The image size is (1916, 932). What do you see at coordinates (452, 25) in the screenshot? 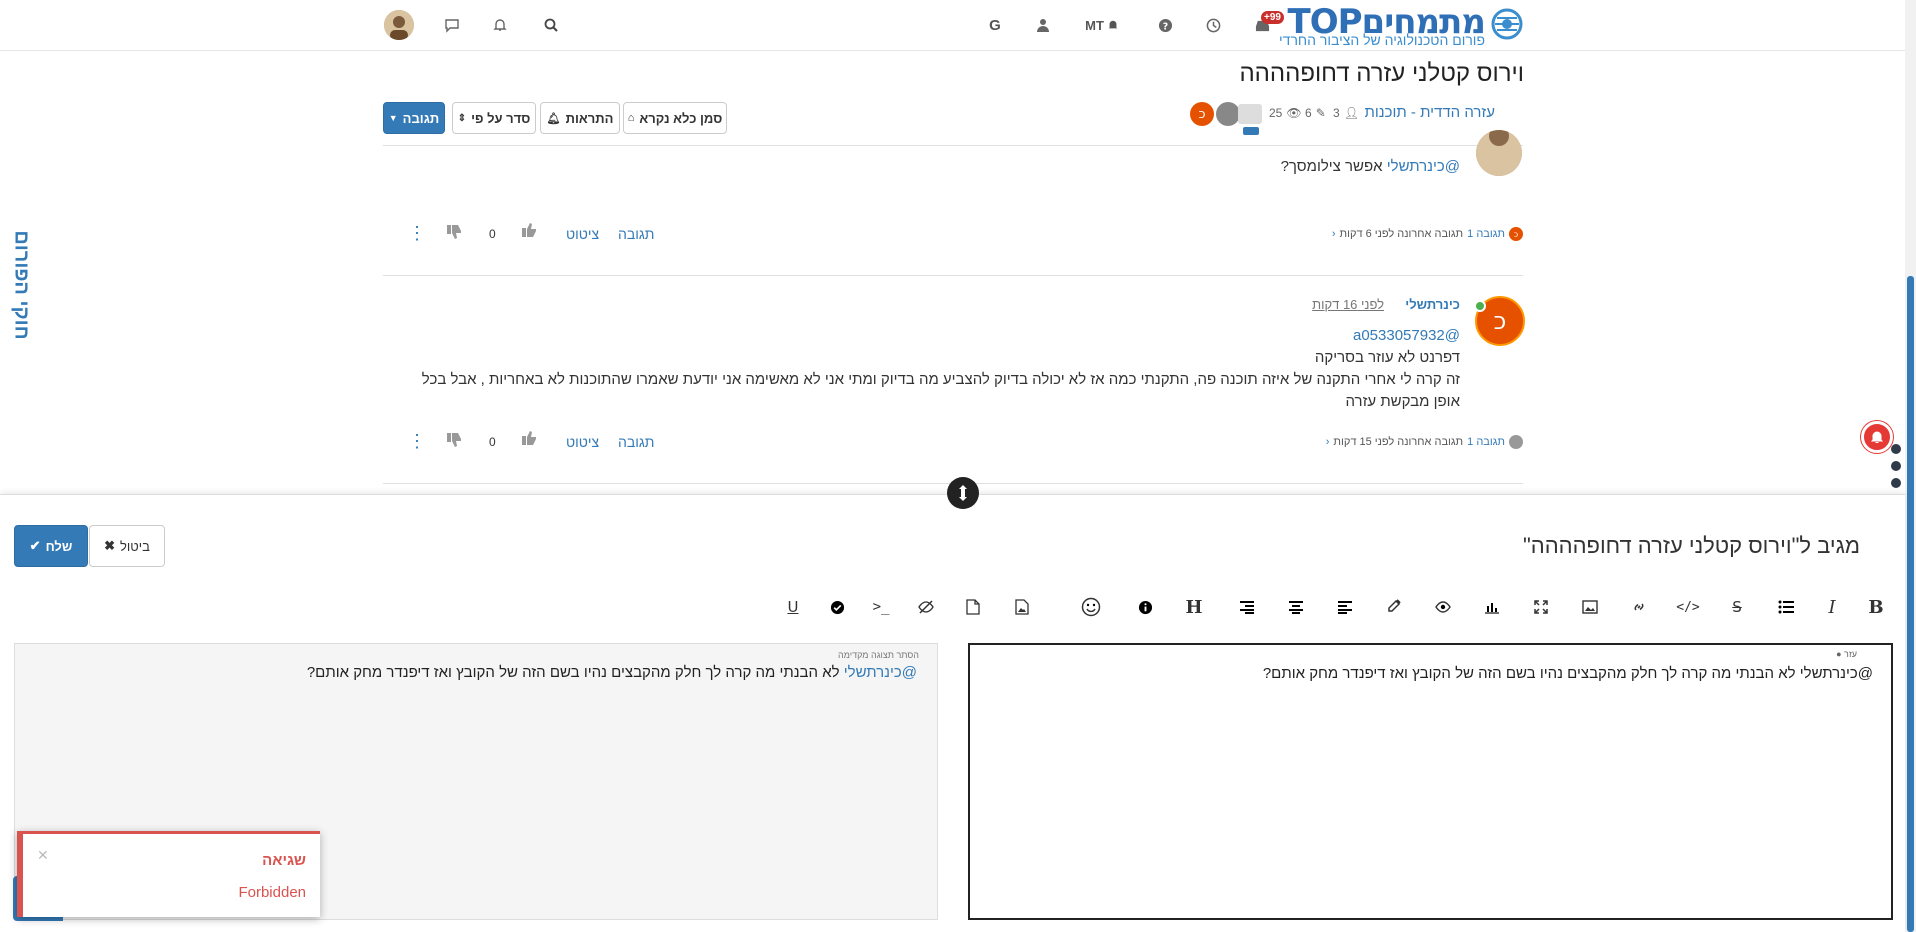
I see `chat-icon` at bounding box center [452, 25].